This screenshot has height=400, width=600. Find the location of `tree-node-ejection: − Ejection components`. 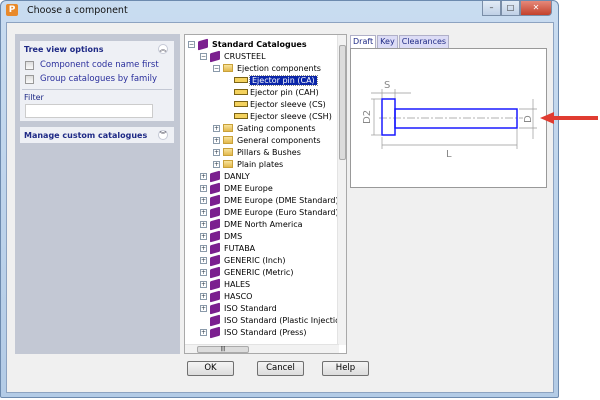

tree-node-ejection: − Ejection components is located at coordinates (267, 68).